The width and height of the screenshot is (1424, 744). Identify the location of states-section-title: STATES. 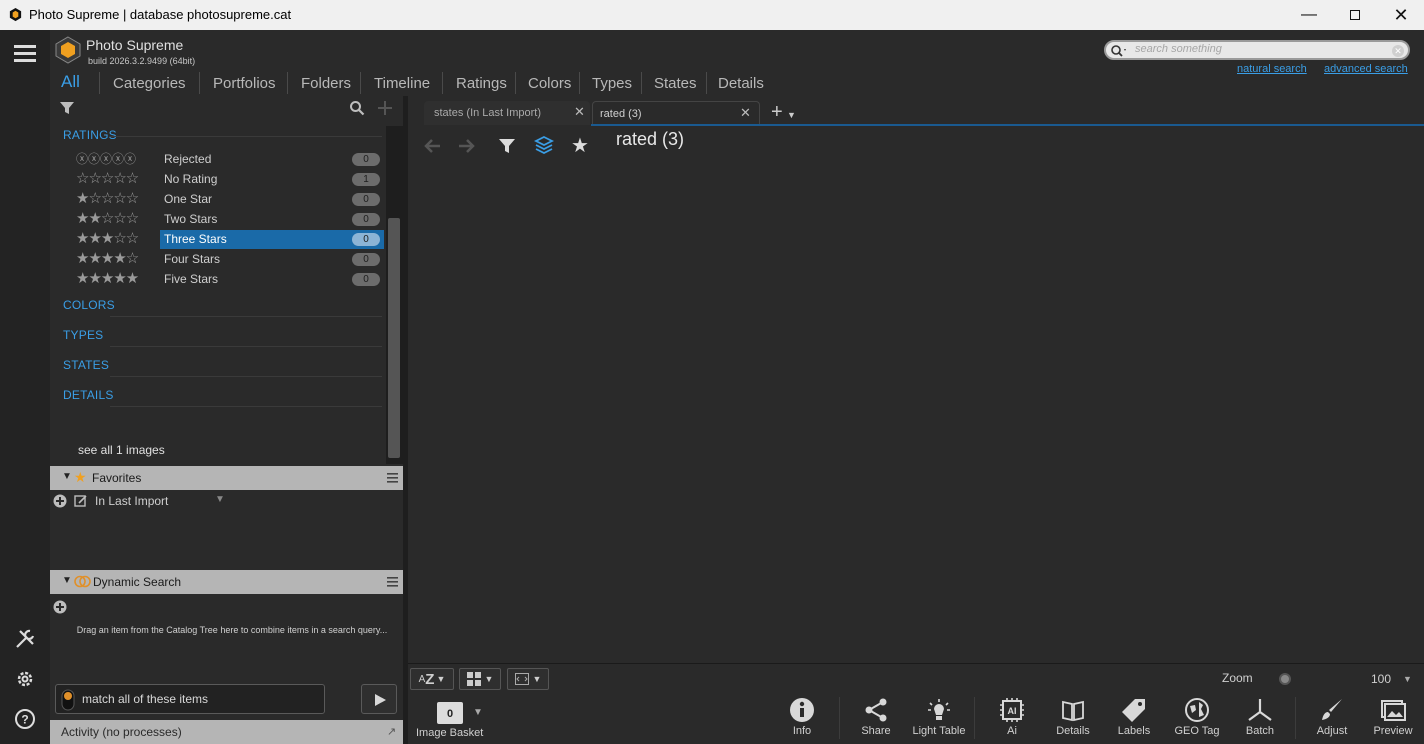
(86, 365).